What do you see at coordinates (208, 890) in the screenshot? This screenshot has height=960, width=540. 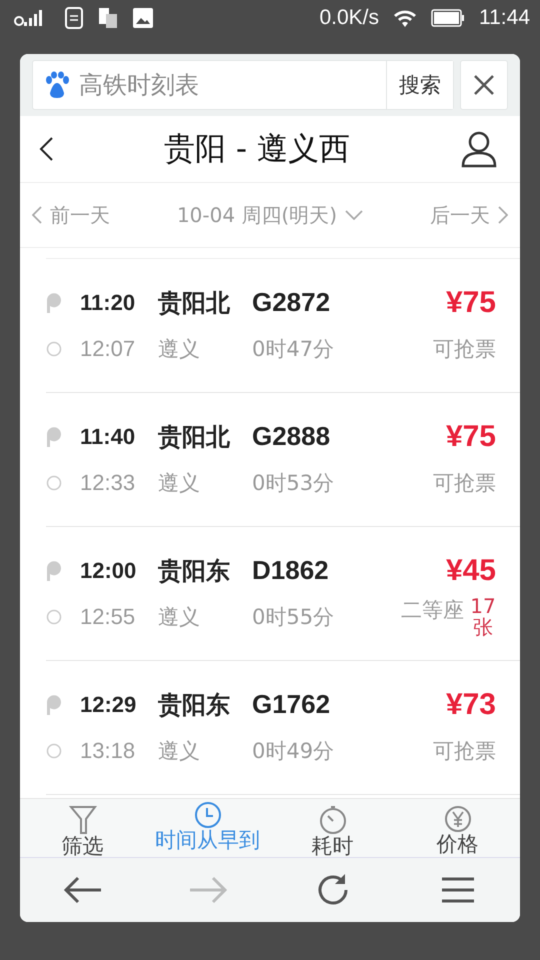 I see `forward-arrow-icon` at bounding box center [208, 890].